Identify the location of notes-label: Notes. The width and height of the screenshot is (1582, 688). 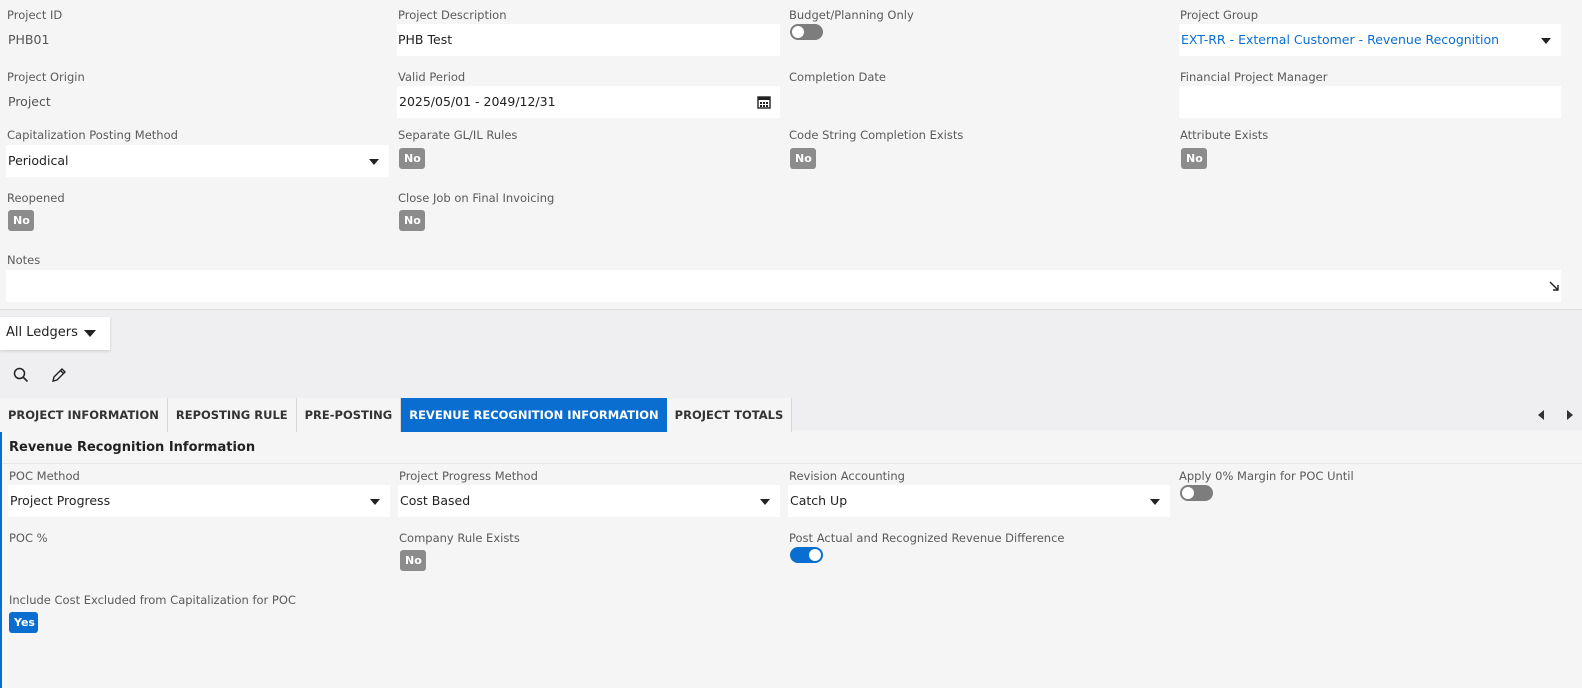
(24, 260).